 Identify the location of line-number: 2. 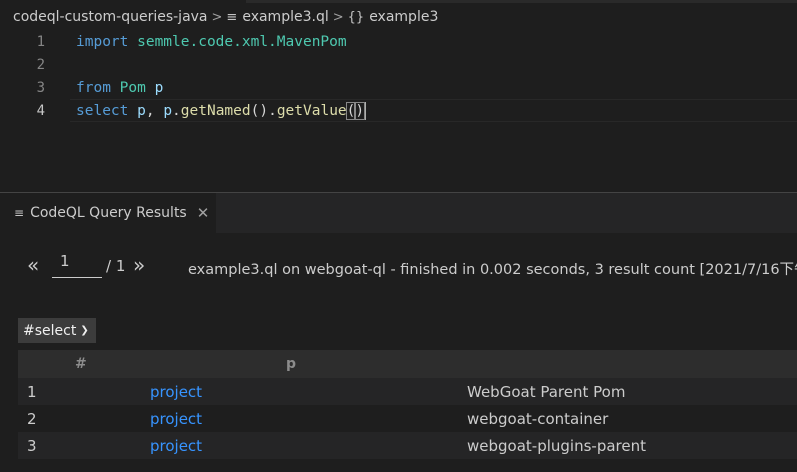
(40, 64).